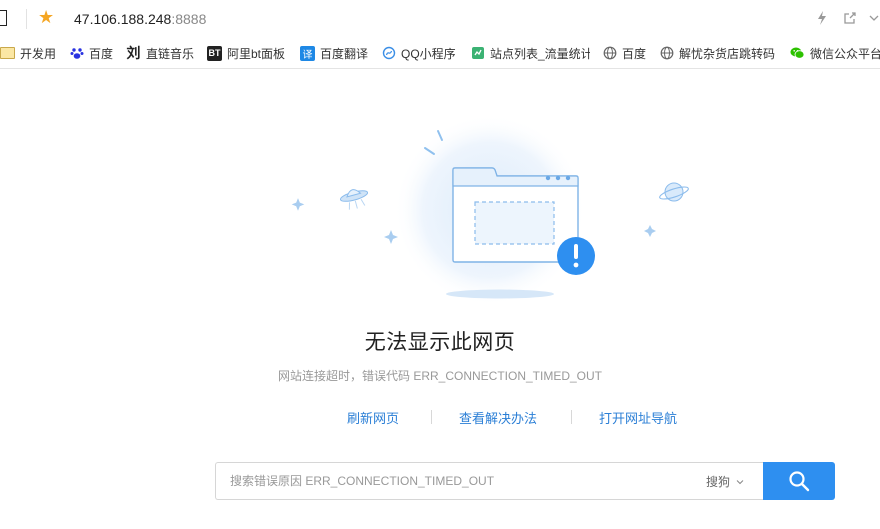 This screenshot has width=880, height=529. I want to click on url-field: 47.106.188.248:8888, so click(140, 19).